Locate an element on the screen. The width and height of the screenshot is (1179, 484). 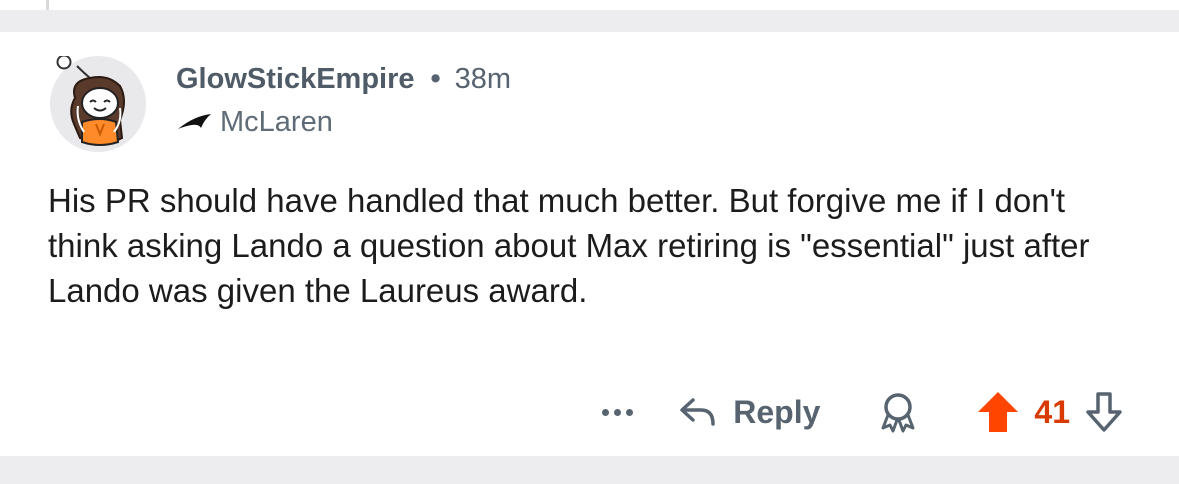
award-button is located at coordinates (898, 412).